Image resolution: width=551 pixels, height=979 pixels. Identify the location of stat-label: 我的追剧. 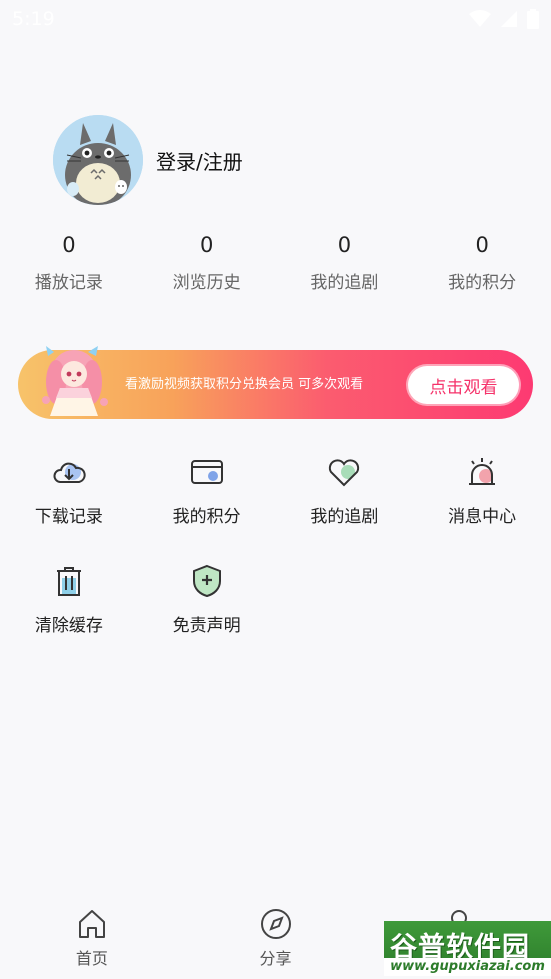
(344, 283).